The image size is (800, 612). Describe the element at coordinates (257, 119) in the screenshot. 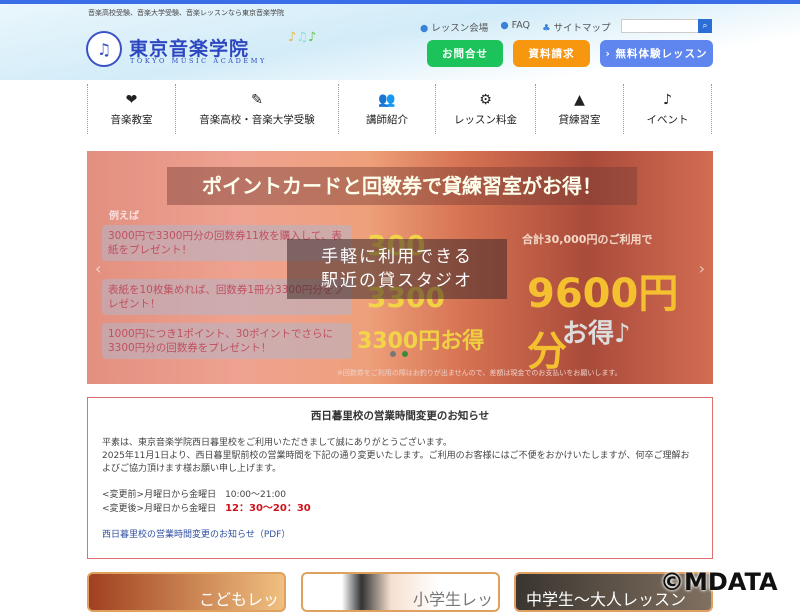

I see `nav-label: 音楽高校・音楽大学受験` at that location.